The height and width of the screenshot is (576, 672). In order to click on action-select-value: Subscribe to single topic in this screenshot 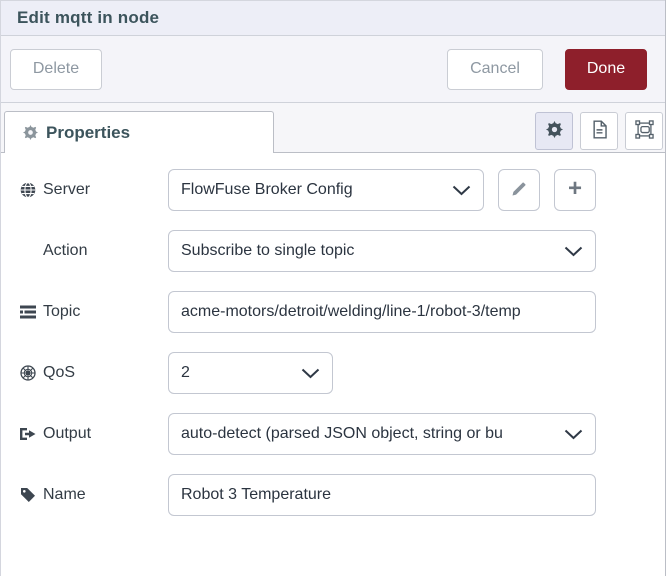, I will do `click(268, 250)`.